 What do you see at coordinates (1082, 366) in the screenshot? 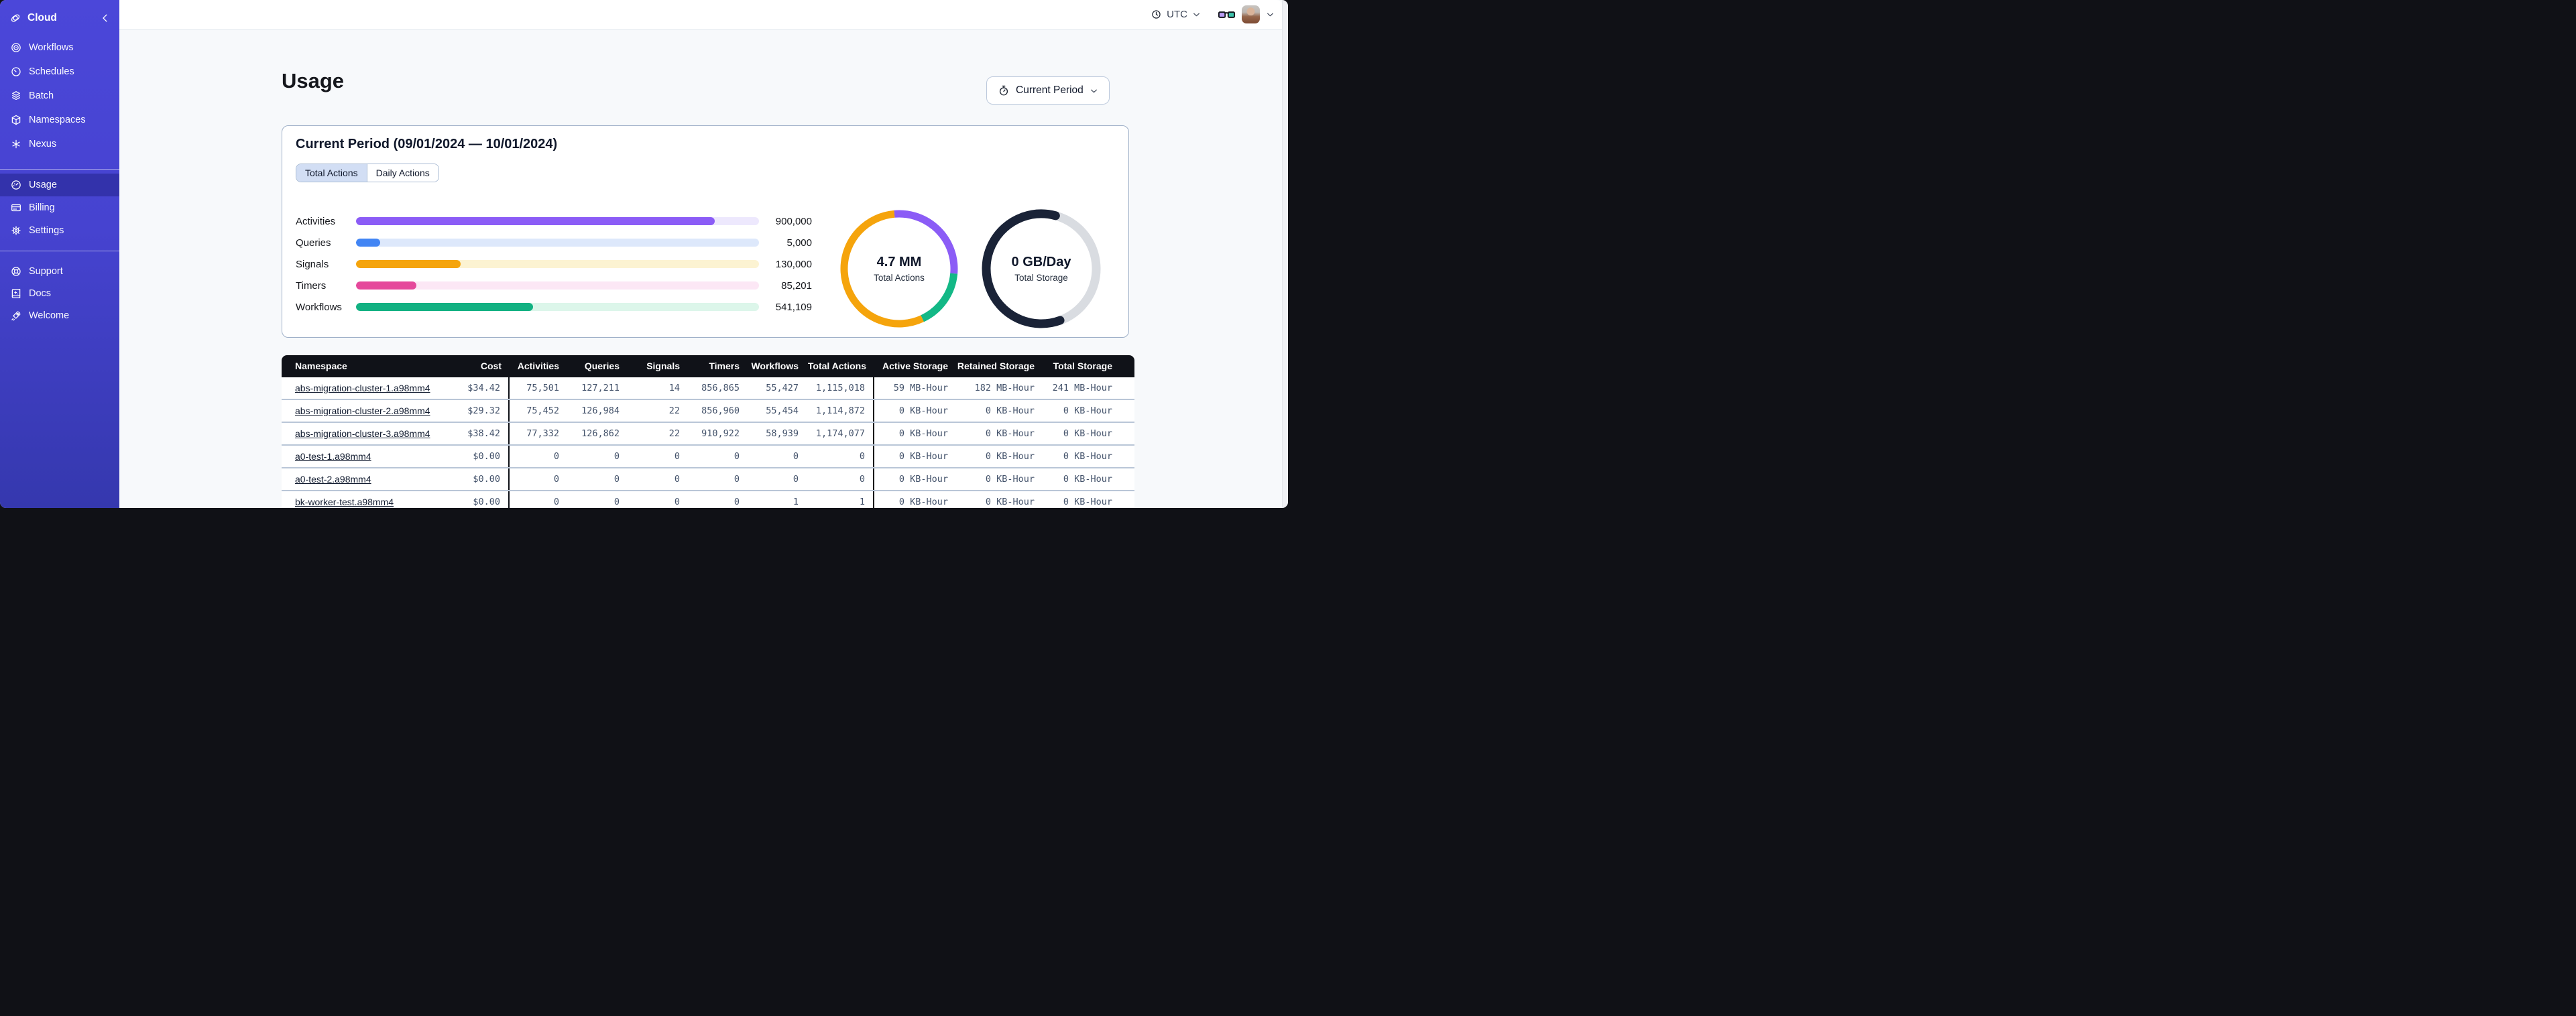
I see `col-total-storage: Total Storage` at bounding box center [1082, 366].